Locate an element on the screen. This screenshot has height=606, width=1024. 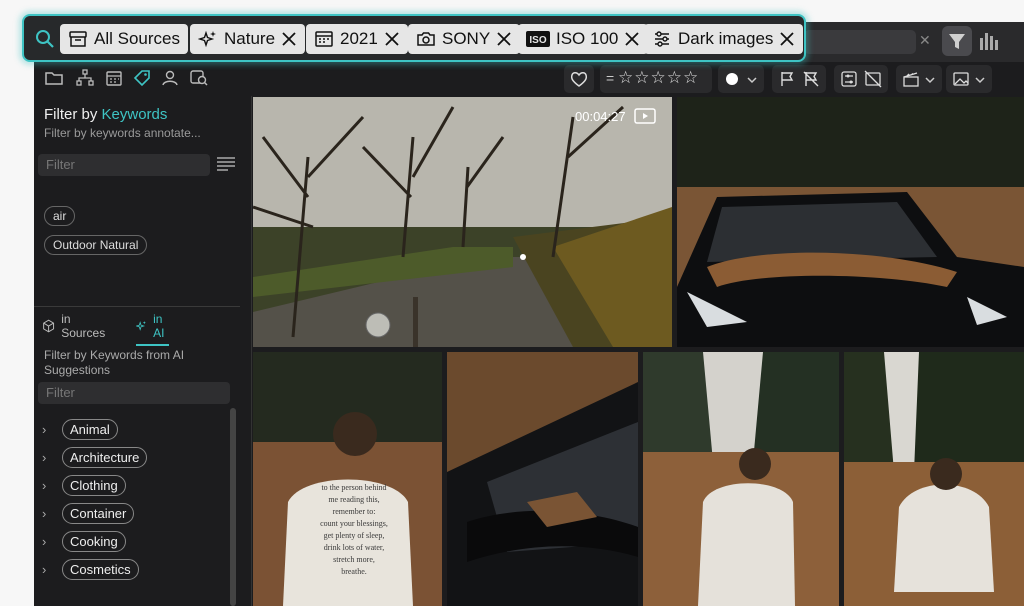
svg-text: ISO is located at coordinates (537, 40).